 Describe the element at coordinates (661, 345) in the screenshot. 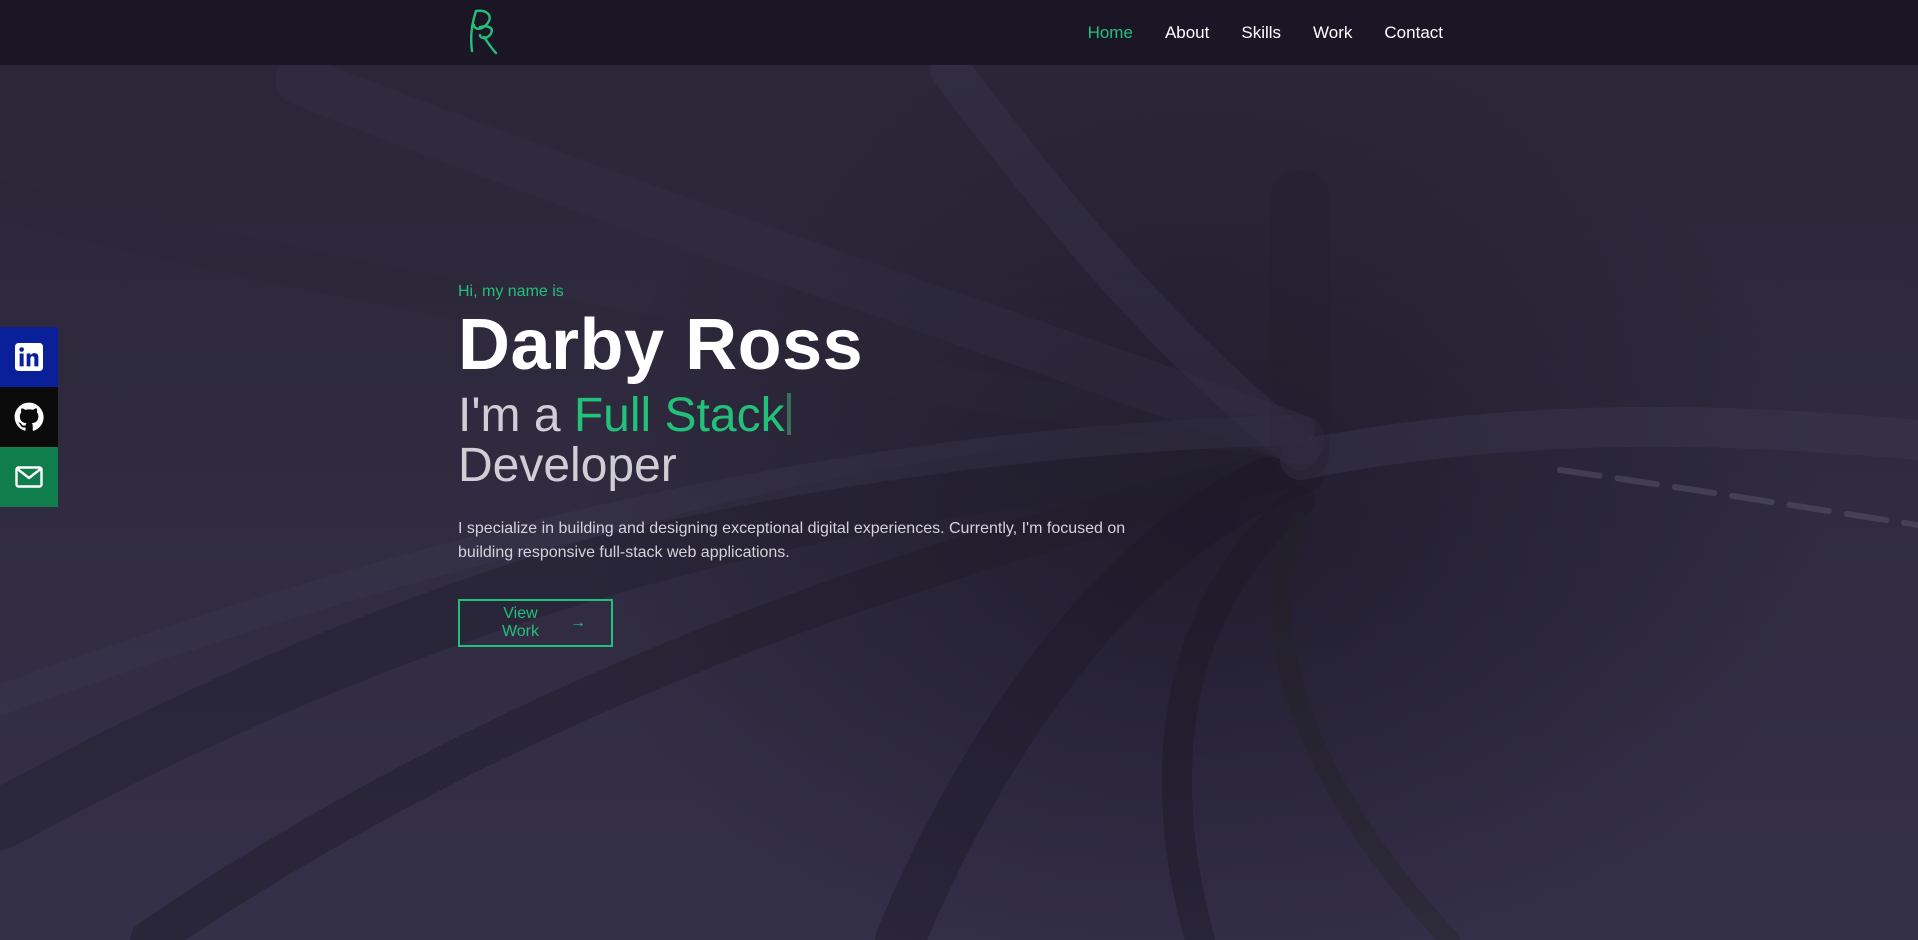

I see `hero-name: Darby Ross` at that location.